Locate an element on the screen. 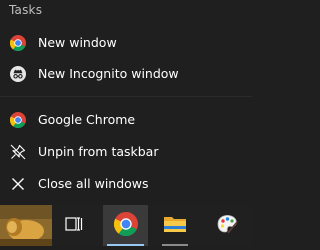 This screenshot has width=320, height=250. unpin-from-taskbar-label: Unpin from taskbar is located at coordinates (98, 151).